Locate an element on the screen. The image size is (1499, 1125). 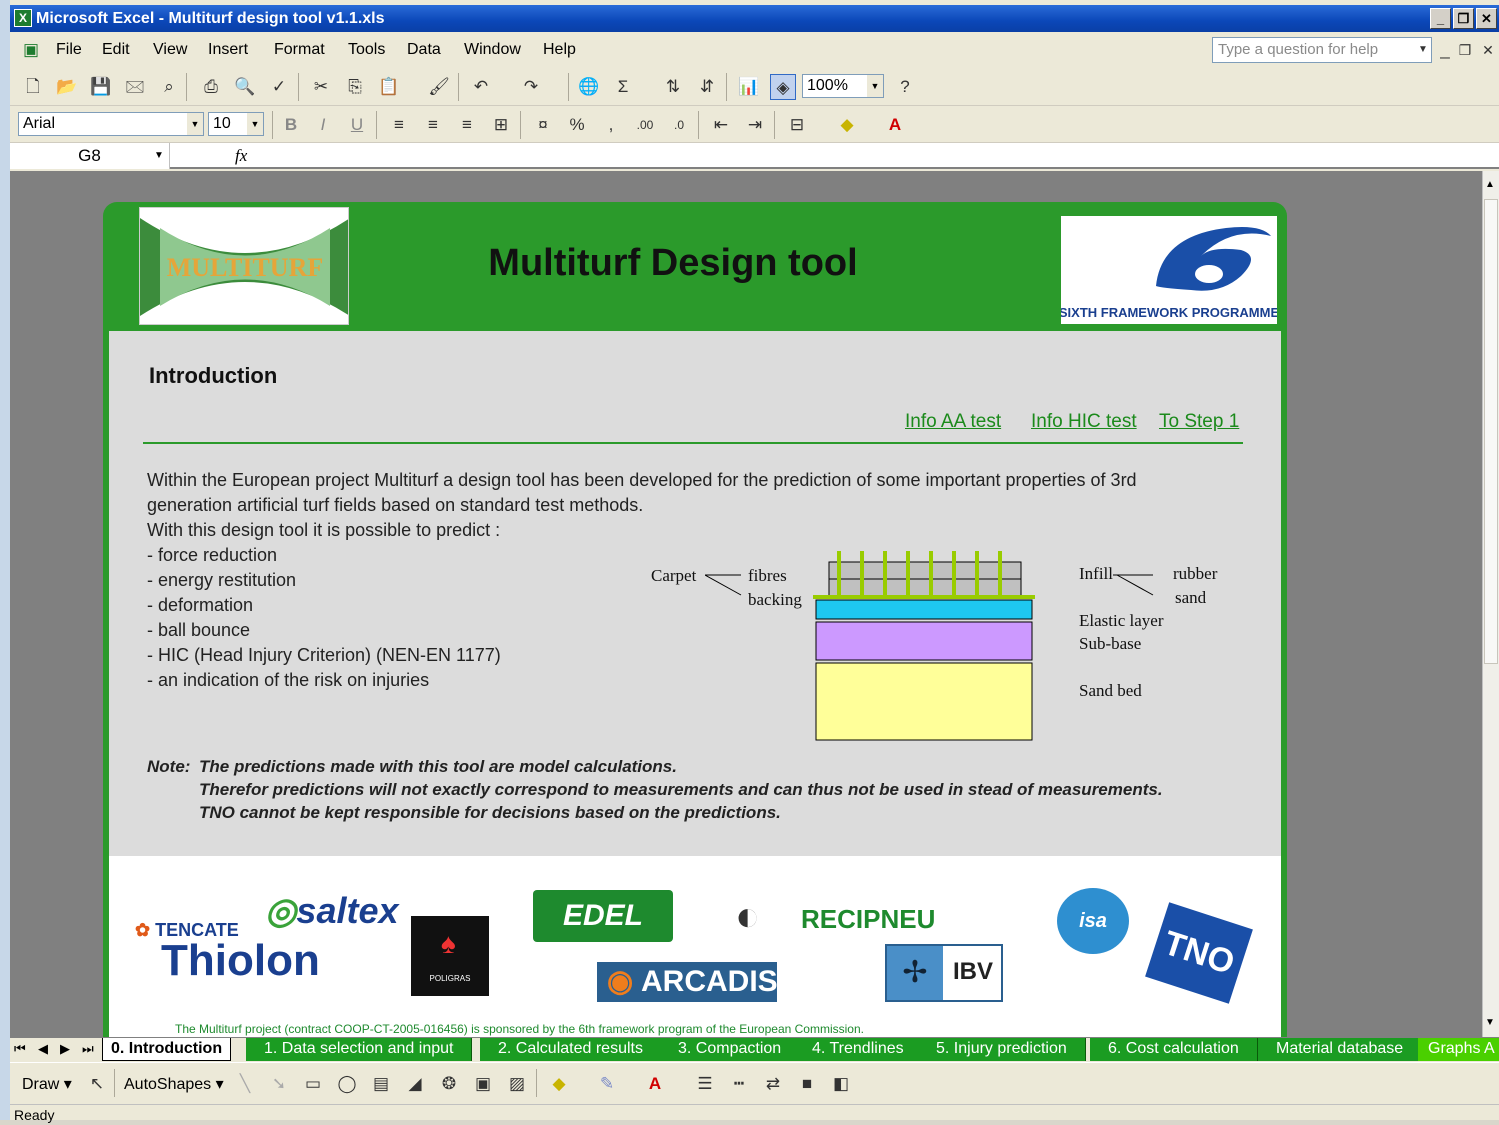
vertical-scrollbar: ▲ ▼ is located at coordinates (1490, 604).